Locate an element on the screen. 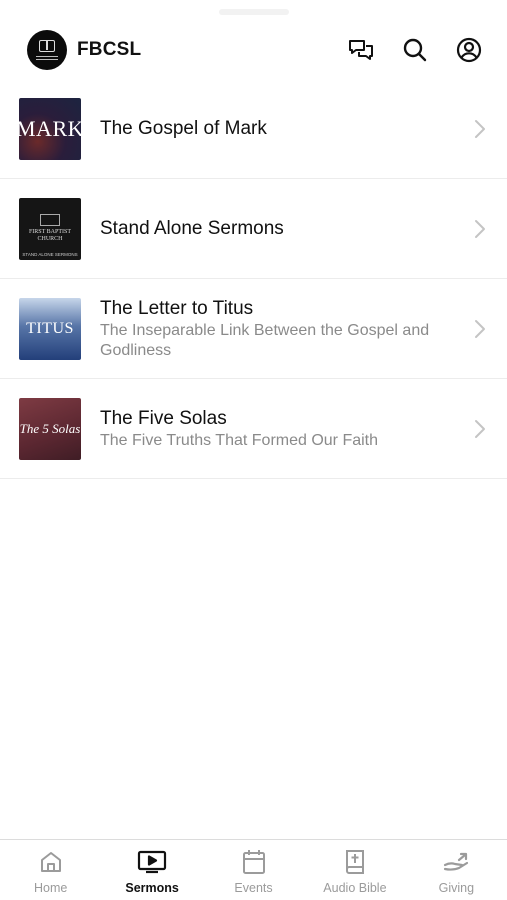 This screenshot has height=900, width=507. tab-audio-bible: Audio Bible is located at coordinates (354, 870).